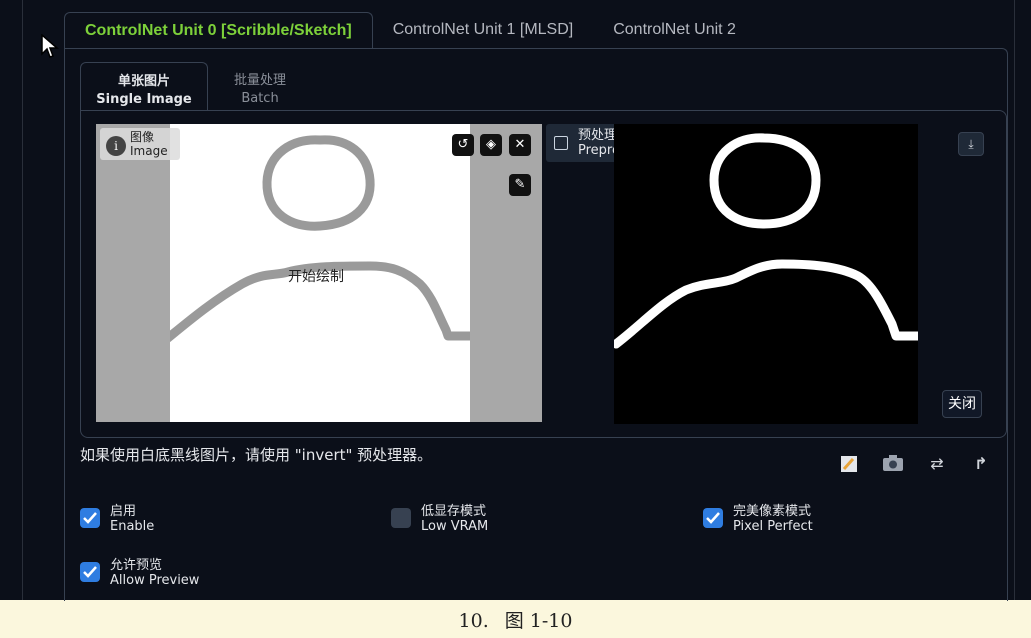 Image resolution: width=1031 pixels, height=638 pixels. What do you see at coordinates (483, 30) in the screenshot?
I see `tab-unit-1: ControlNet Unit 1 [MLSD]` at bounding box center [483, 30].